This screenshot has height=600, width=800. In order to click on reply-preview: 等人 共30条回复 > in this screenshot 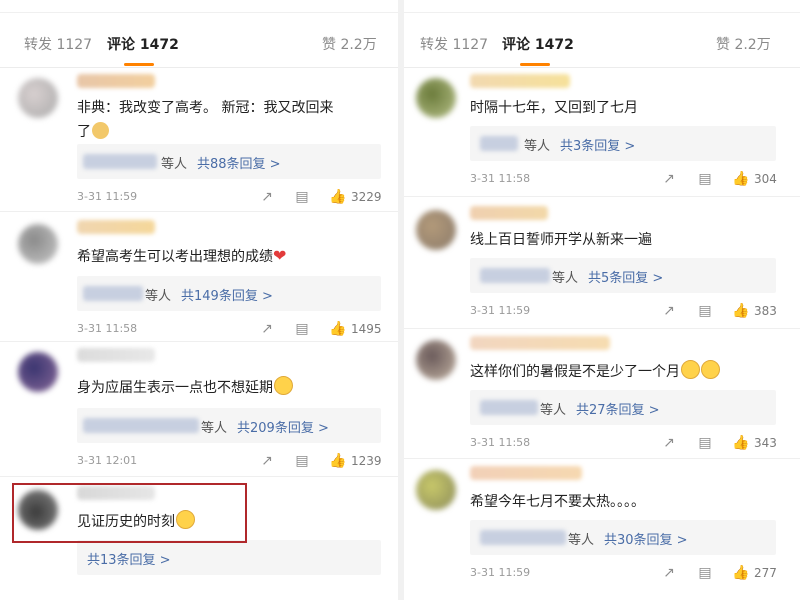, I will do `click(623, 537)`.